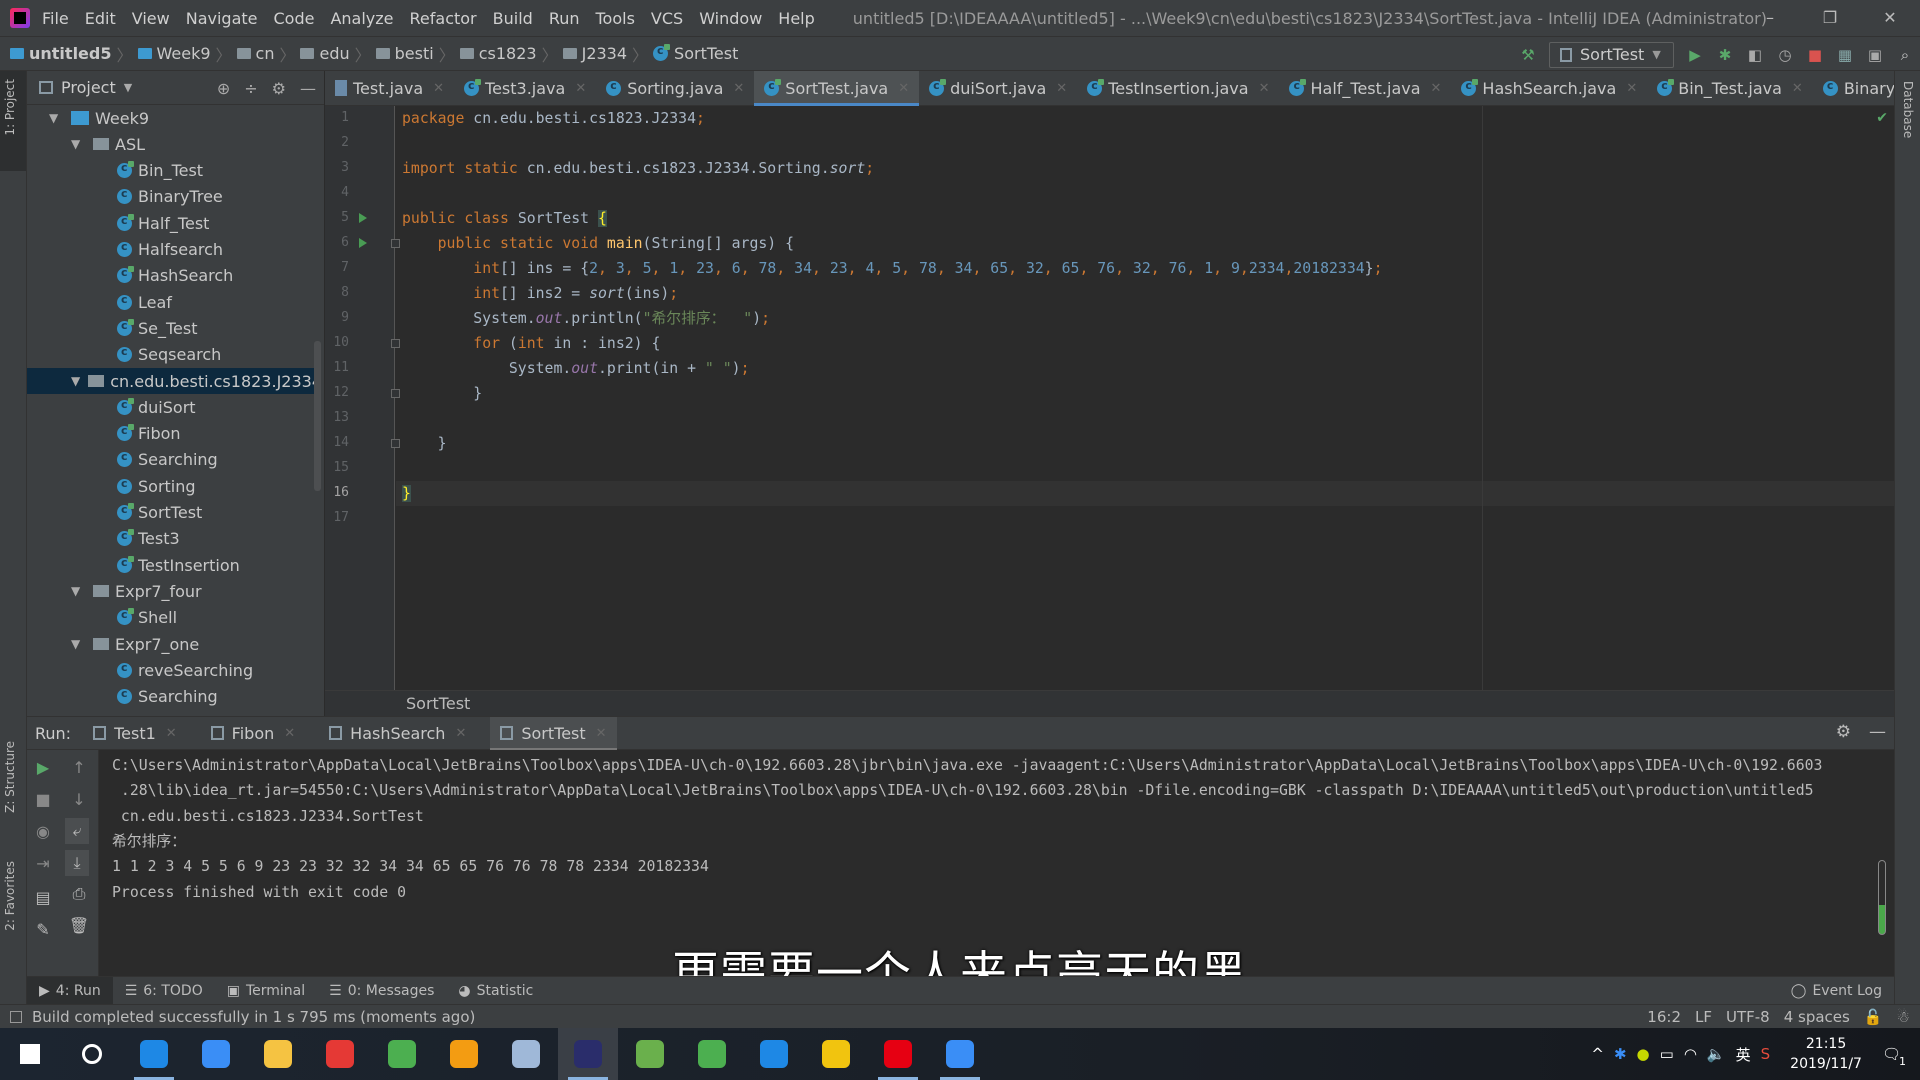  Describe the element at coordinates (223, 88) in the screenshot. I see `locate-icon: ⊕` at that location.